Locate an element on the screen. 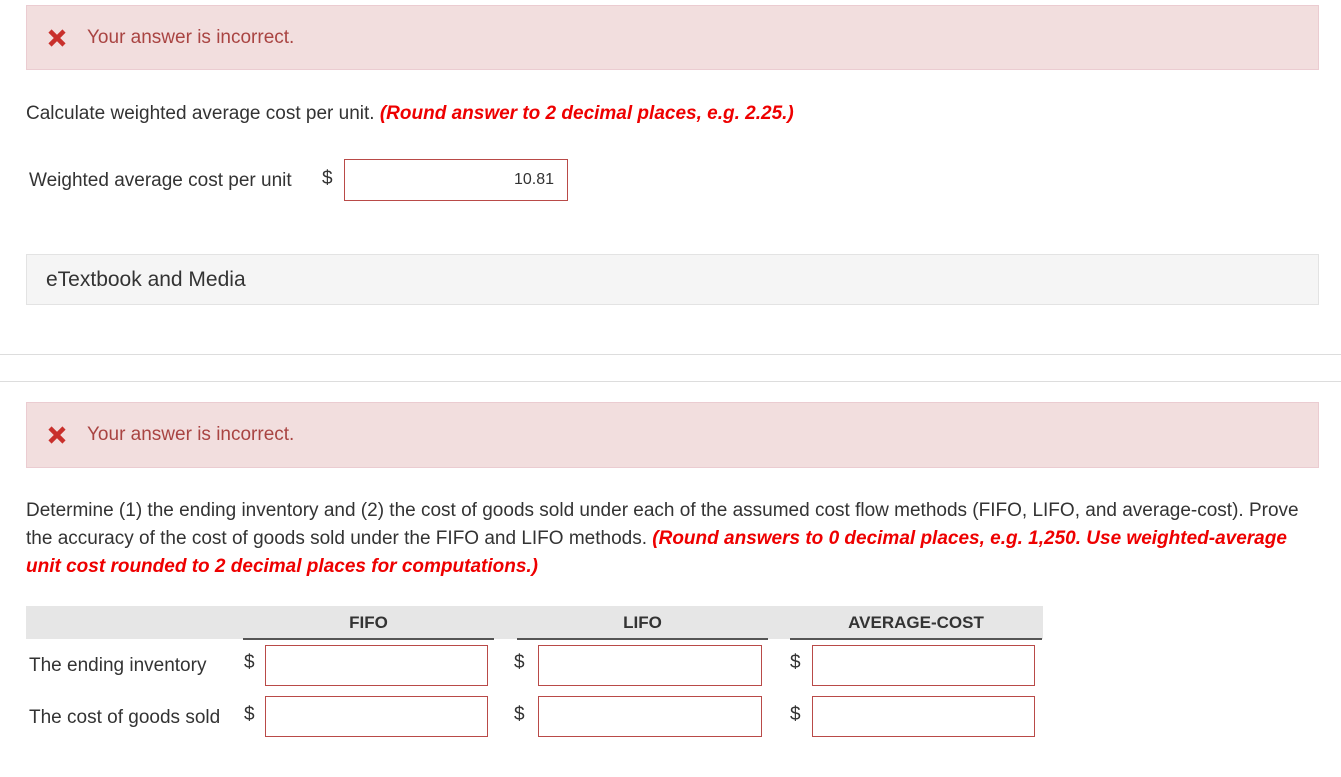 The height and width of the screenshot is (777, 1341). lifo-ending-inventory-input is located at coordinates (650, 665).